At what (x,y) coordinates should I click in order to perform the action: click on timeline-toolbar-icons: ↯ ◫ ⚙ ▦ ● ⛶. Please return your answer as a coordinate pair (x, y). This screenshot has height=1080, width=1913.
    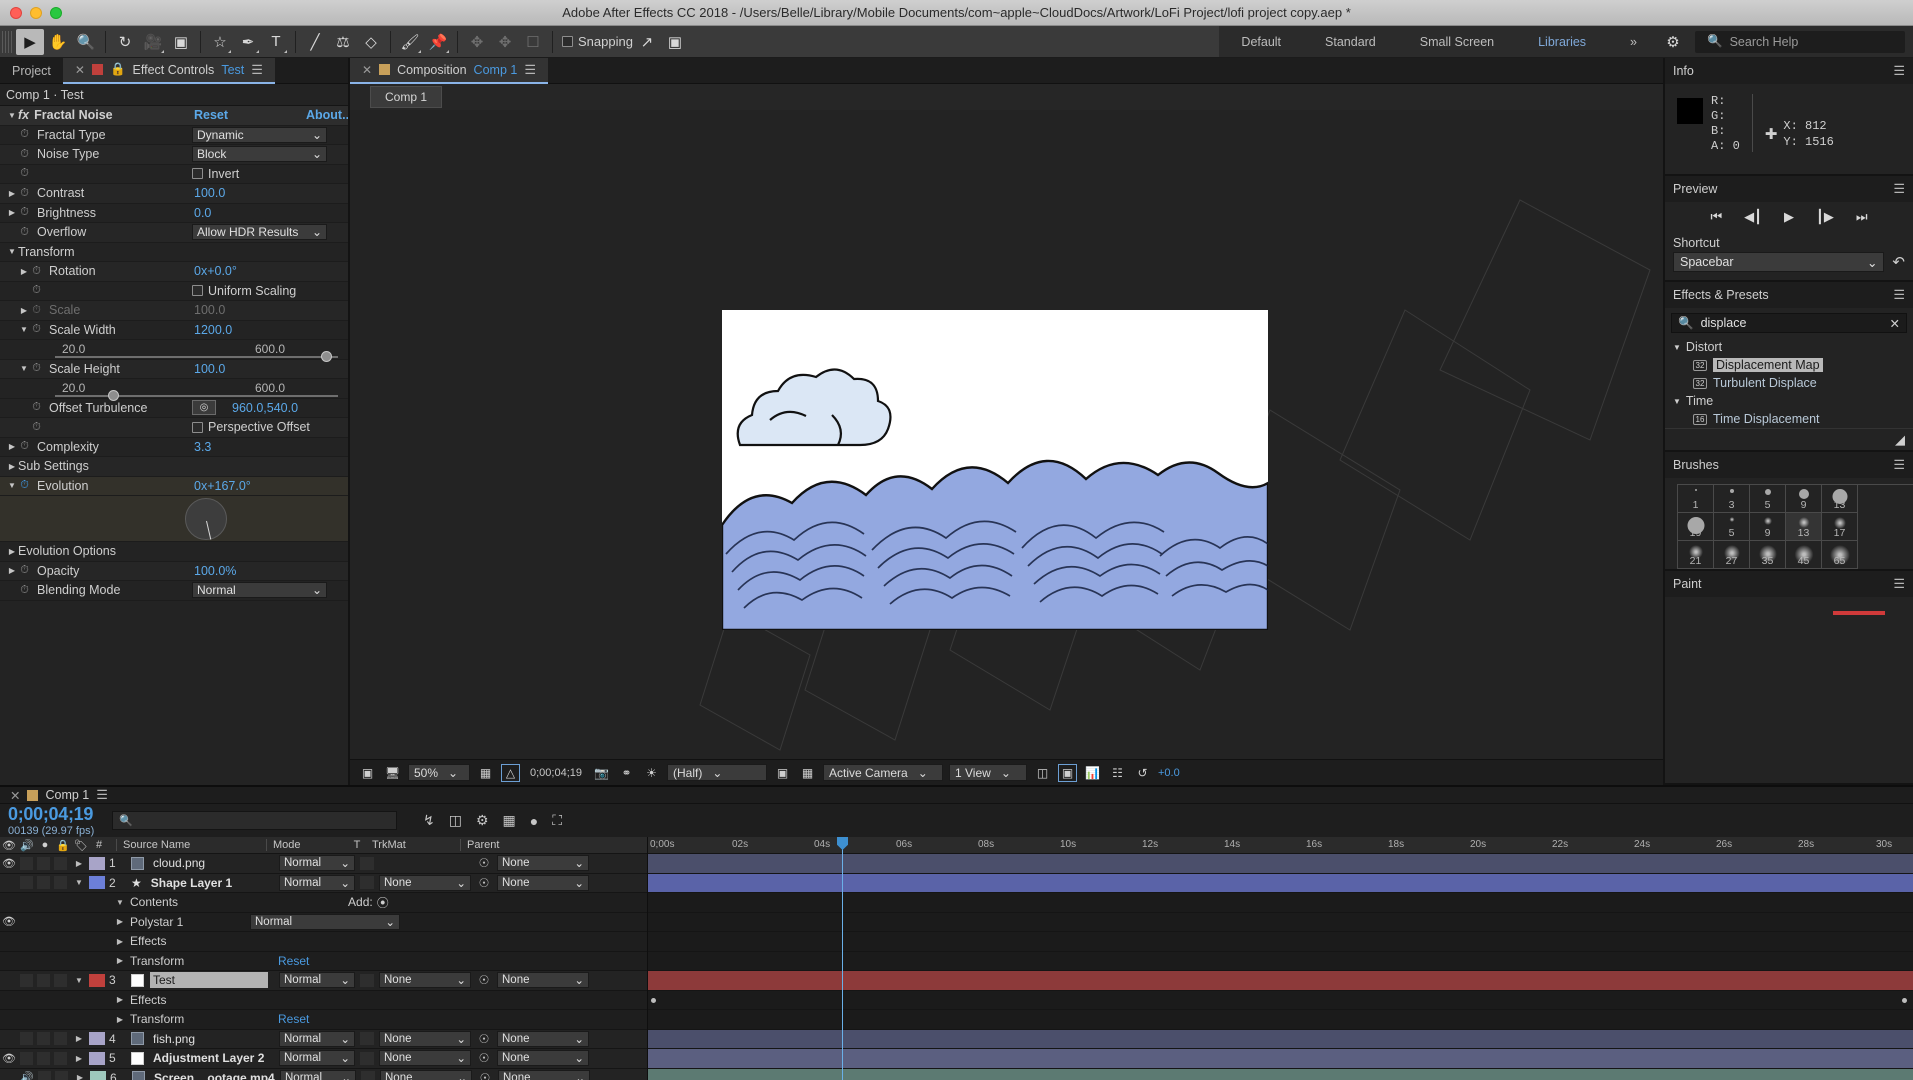
    Looking at the image, I should click on (479, 820).